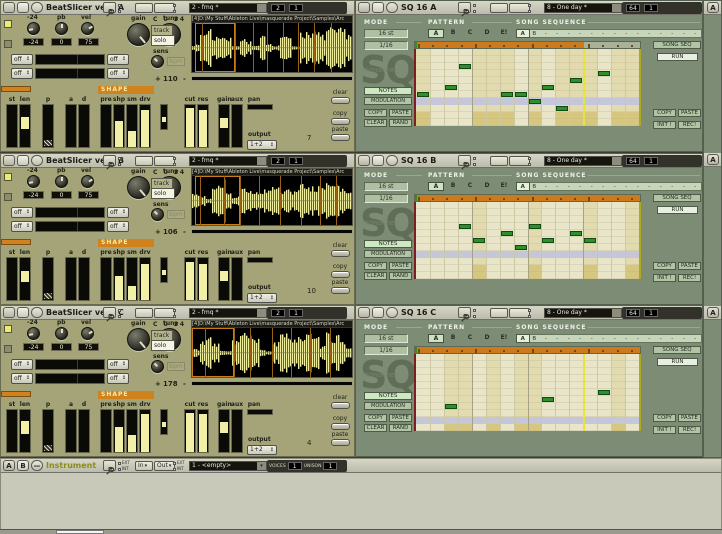  Describe the element at coordinates (8, 177) in the screenshot. I see `led-indicator` at that location.